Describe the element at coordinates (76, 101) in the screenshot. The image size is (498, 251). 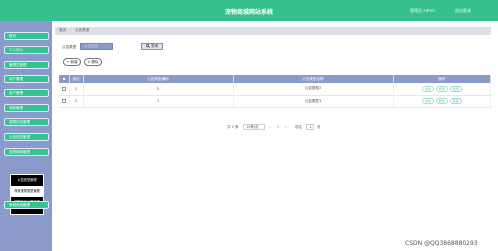
I see `cell-index: 2` at that location.